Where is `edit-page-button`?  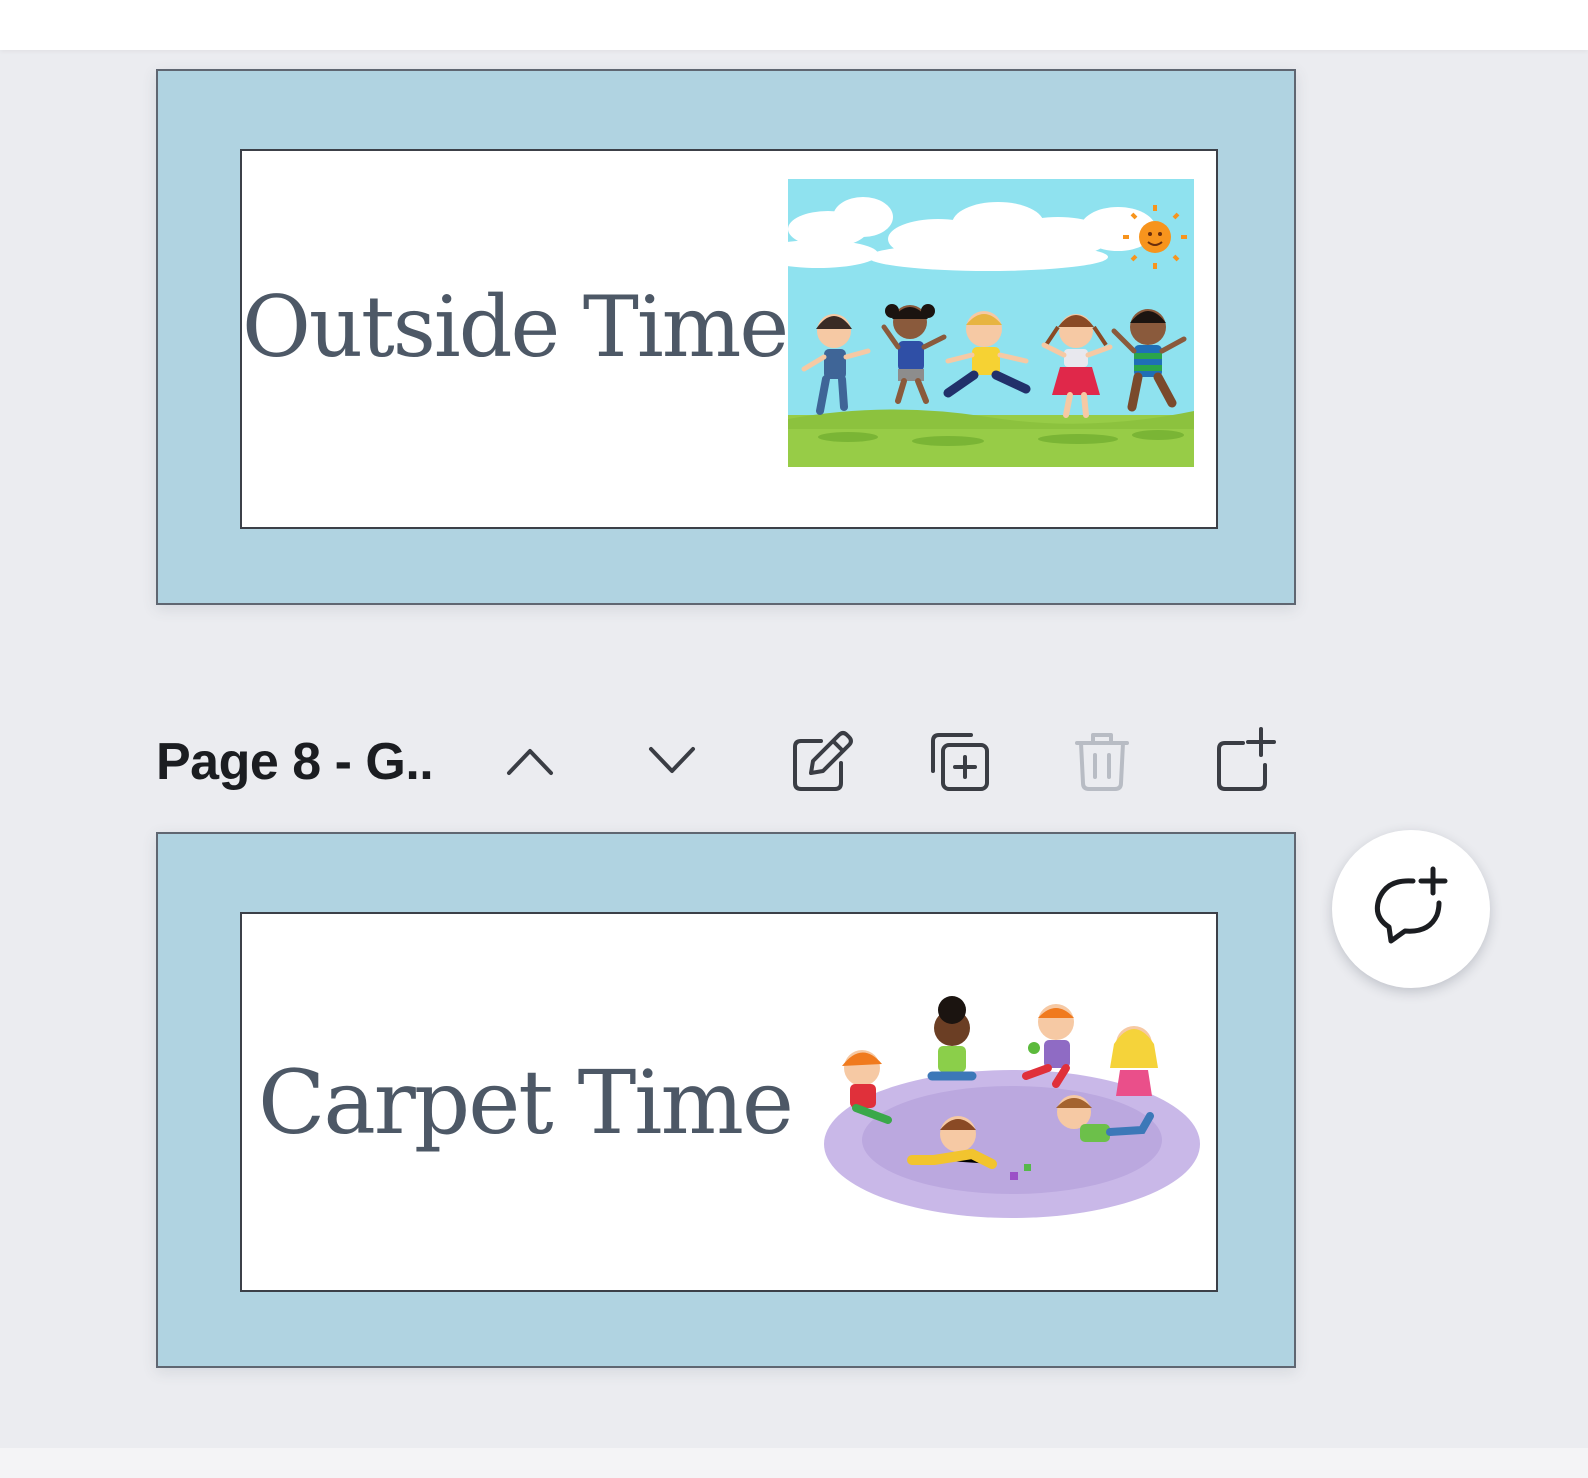 edit-page-button is located at coordinates (820, 760).